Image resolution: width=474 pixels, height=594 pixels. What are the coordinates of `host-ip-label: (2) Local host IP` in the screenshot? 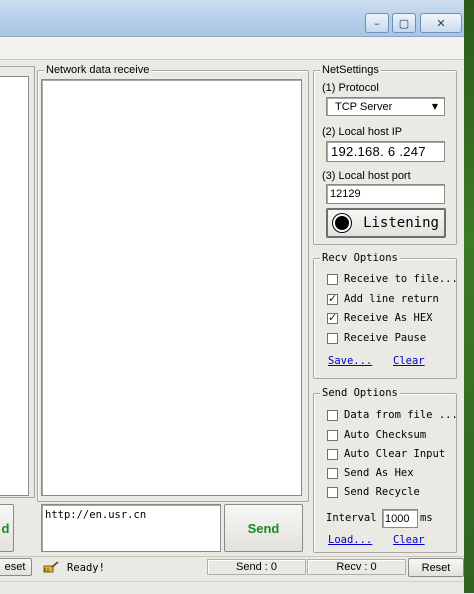 It's located at (362, 132).